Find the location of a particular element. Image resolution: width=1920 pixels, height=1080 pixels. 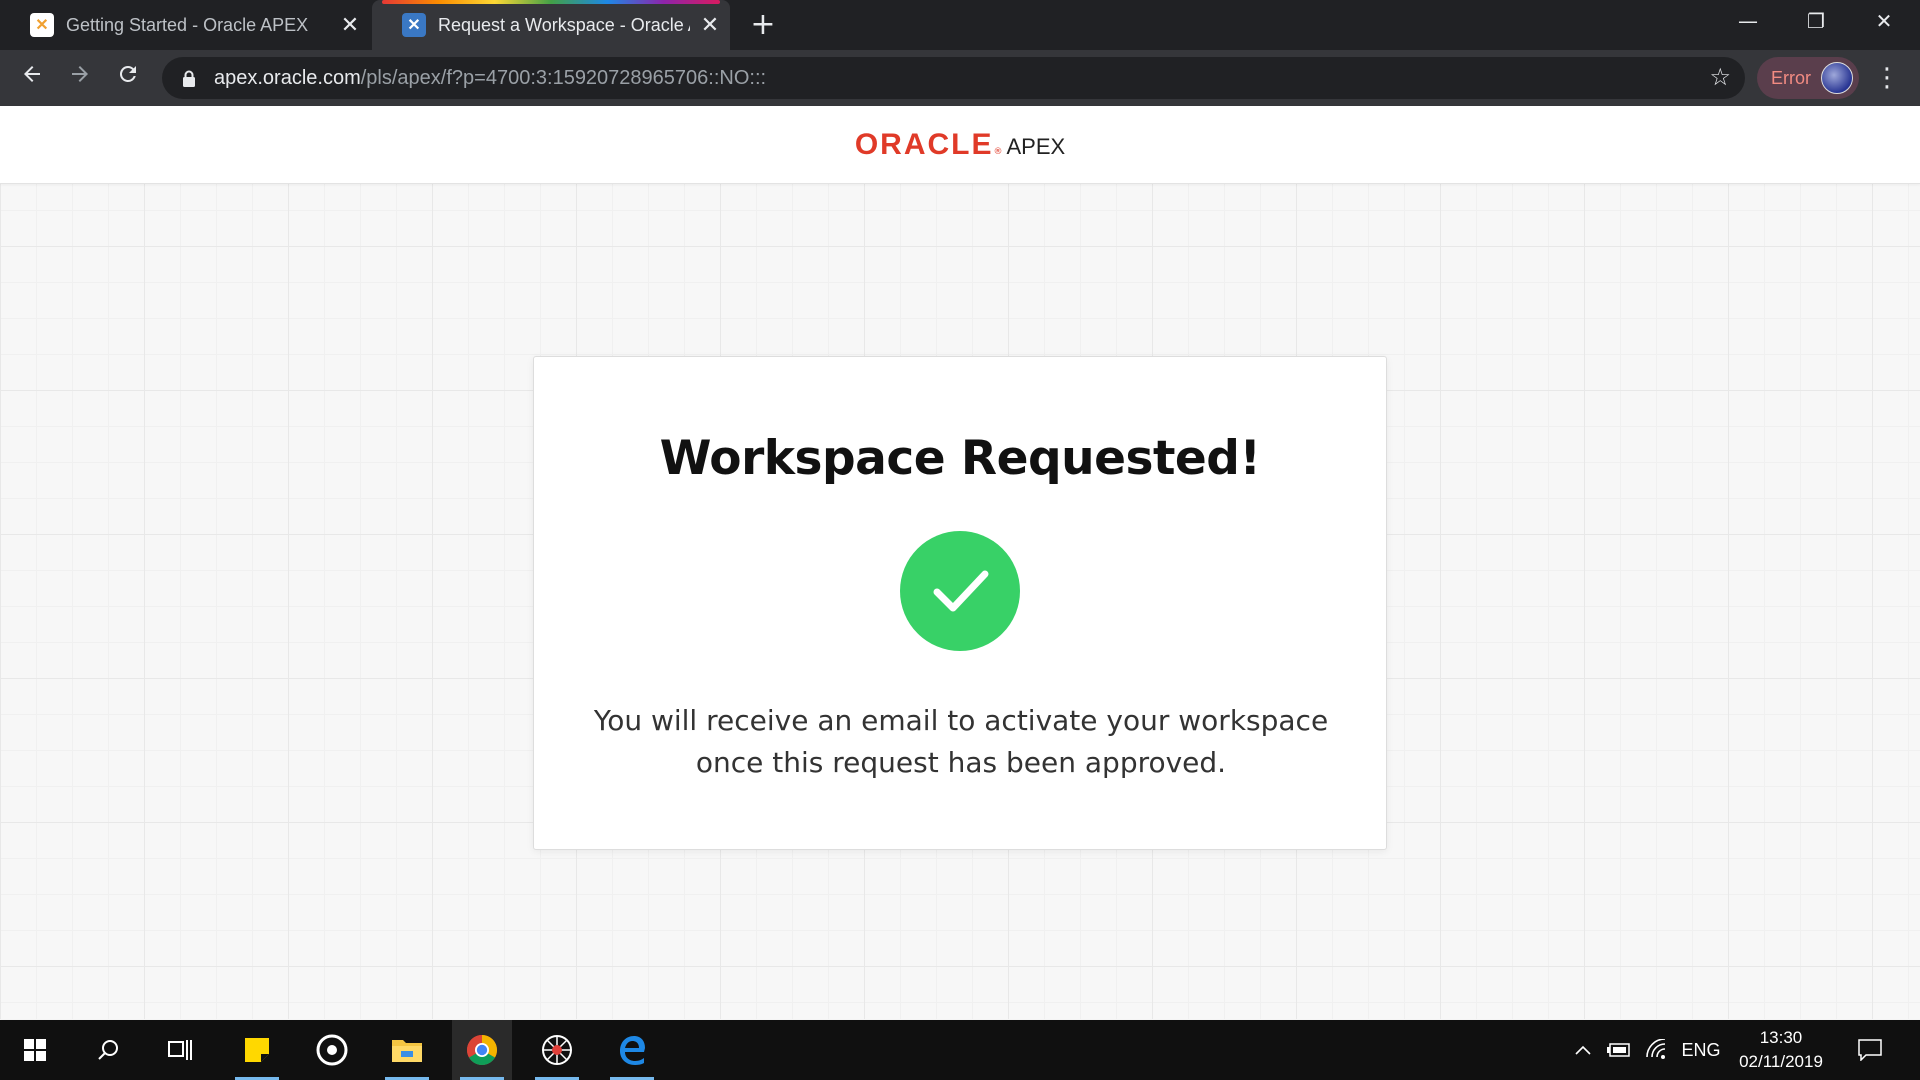

tab-request-workspace: ✕ Request a Workspace - Oracle Ap ✕ is located at coordinates (551, 25).